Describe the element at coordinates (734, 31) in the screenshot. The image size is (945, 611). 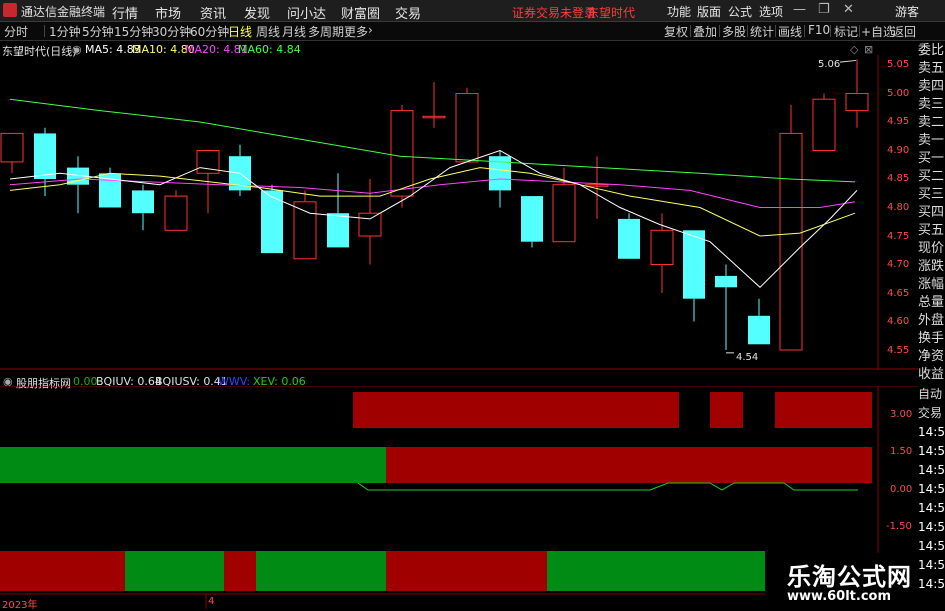
I see `multi-stock-button: 多股` at that location.